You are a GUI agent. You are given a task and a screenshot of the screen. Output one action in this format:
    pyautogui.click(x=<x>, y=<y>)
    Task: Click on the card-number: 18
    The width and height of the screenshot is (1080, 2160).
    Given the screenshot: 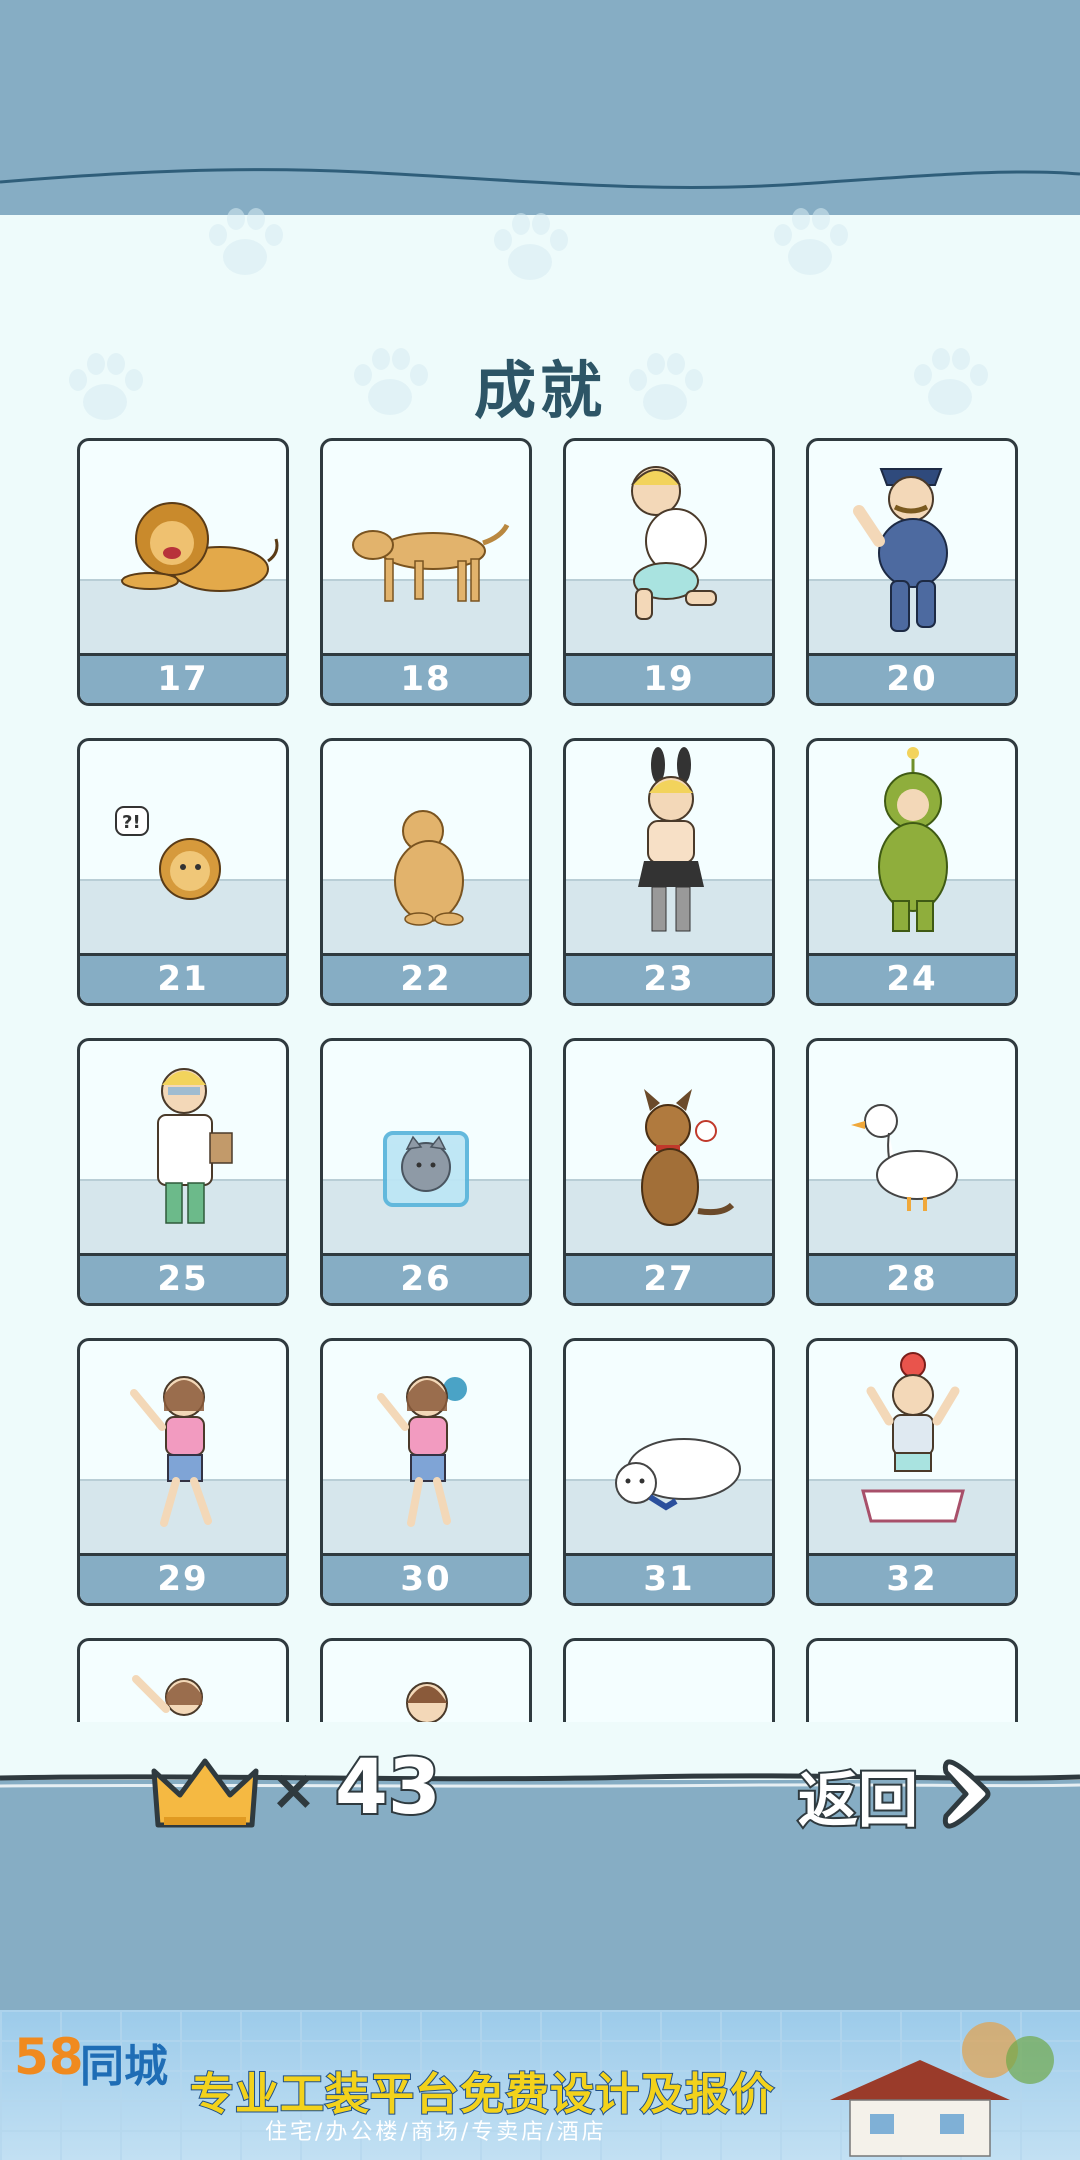 What is the action you would take?
    pyautogui.click(x=426, y=678)
    